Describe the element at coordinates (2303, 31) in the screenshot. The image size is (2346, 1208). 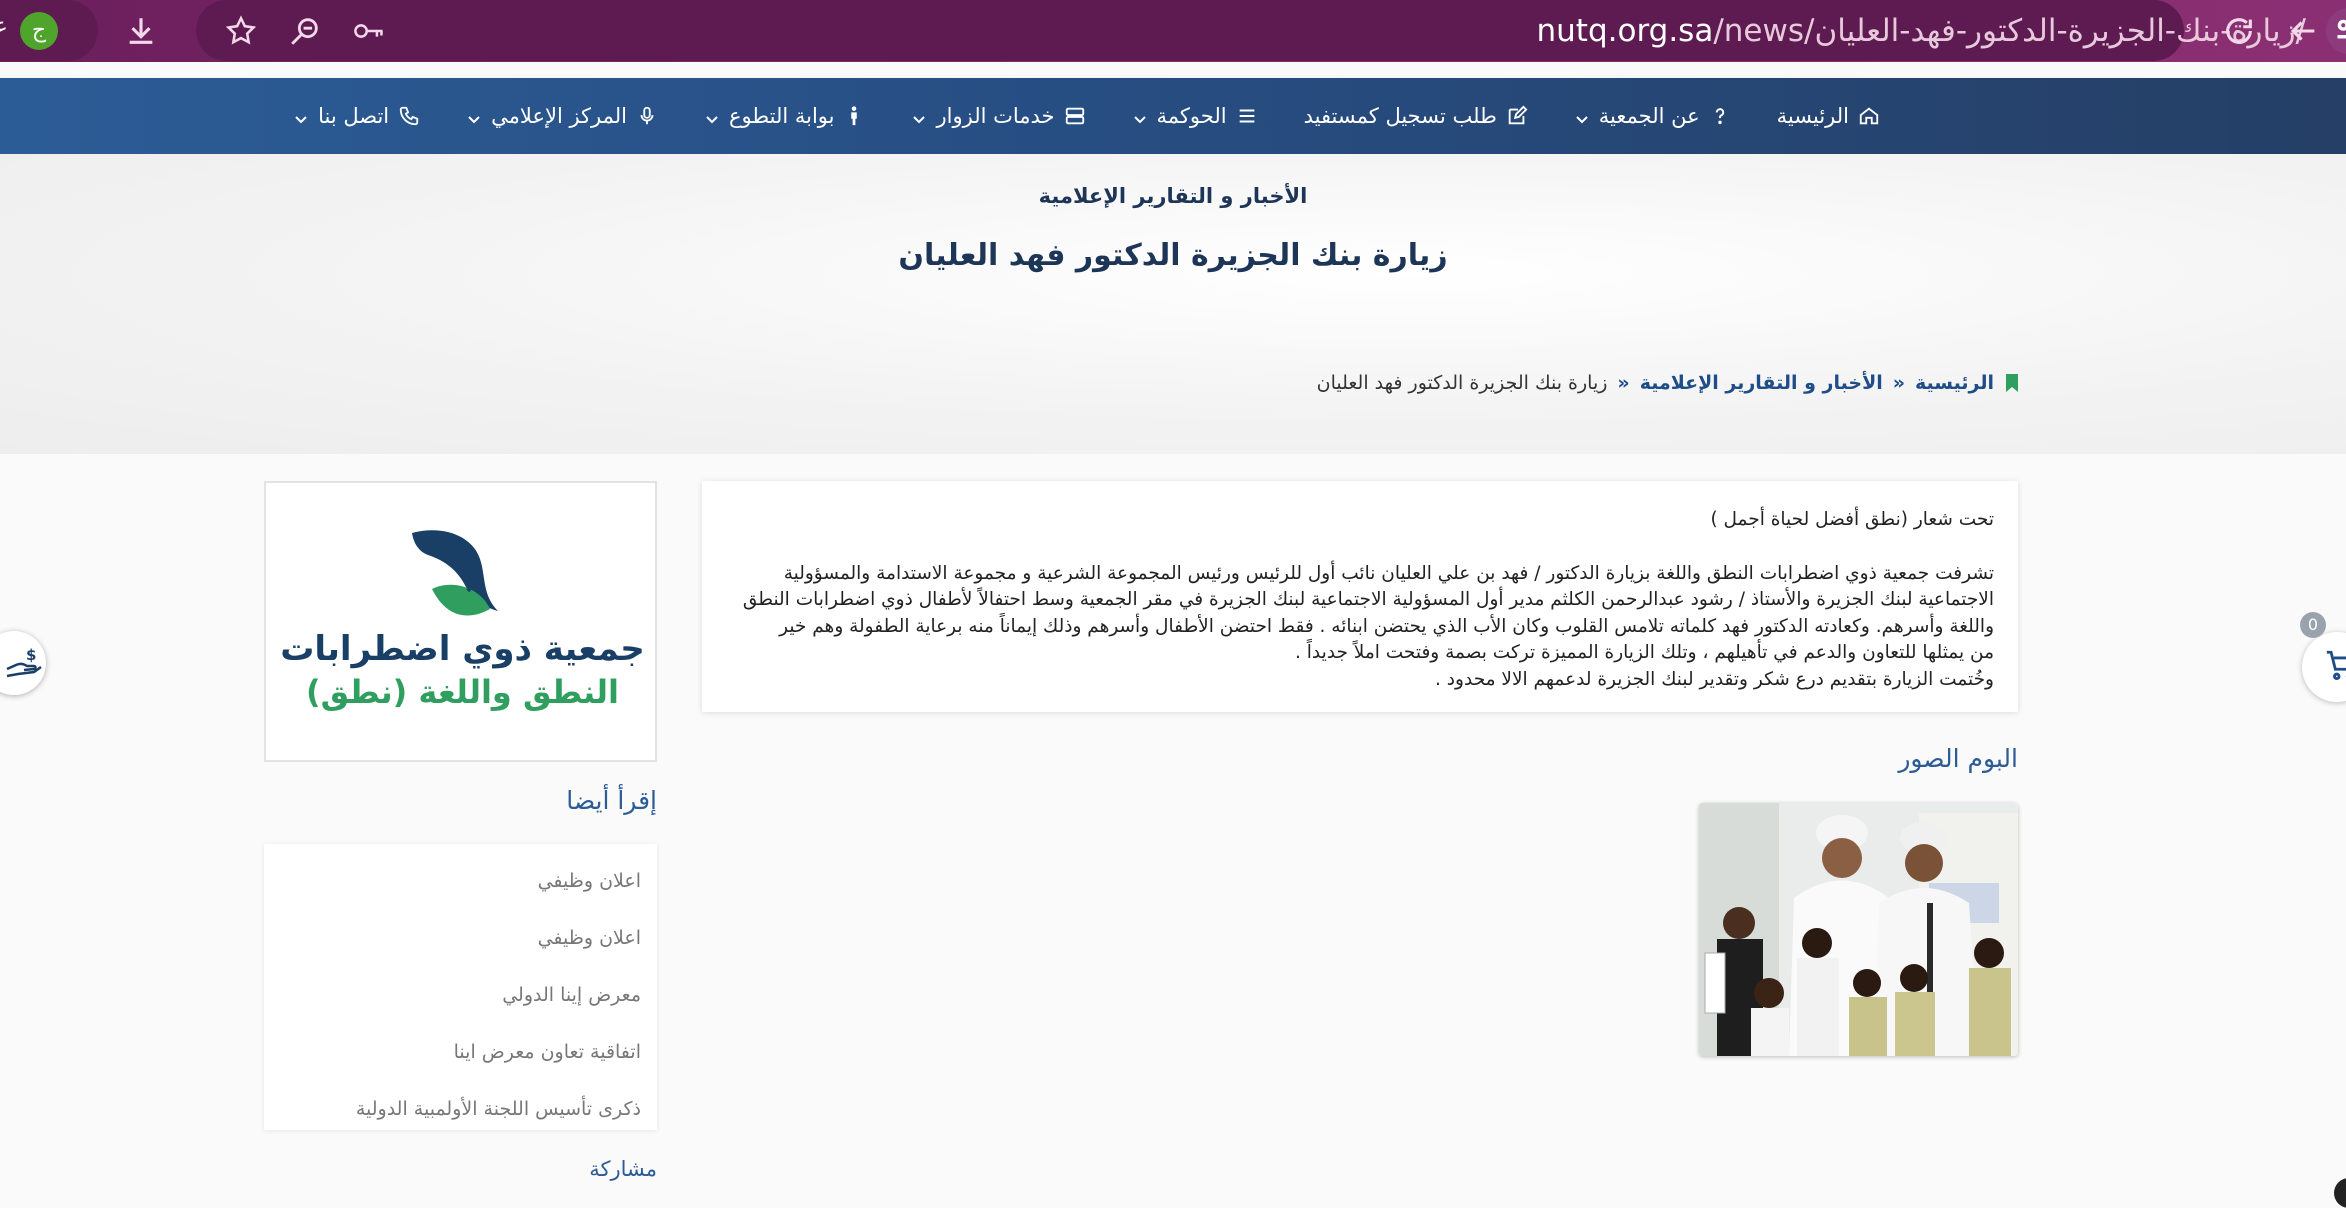
I see `back-icon` at that location.